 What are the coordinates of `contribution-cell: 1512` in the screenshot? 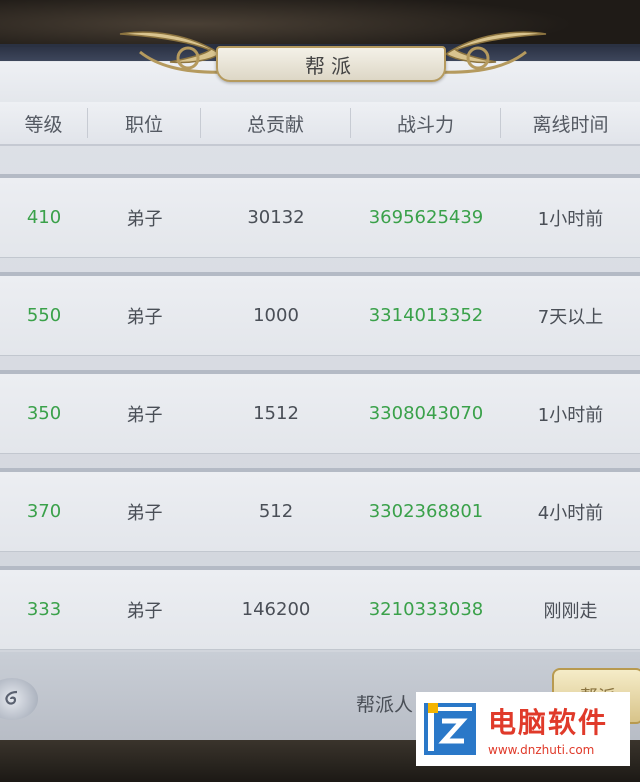 It's located at (276, 413).